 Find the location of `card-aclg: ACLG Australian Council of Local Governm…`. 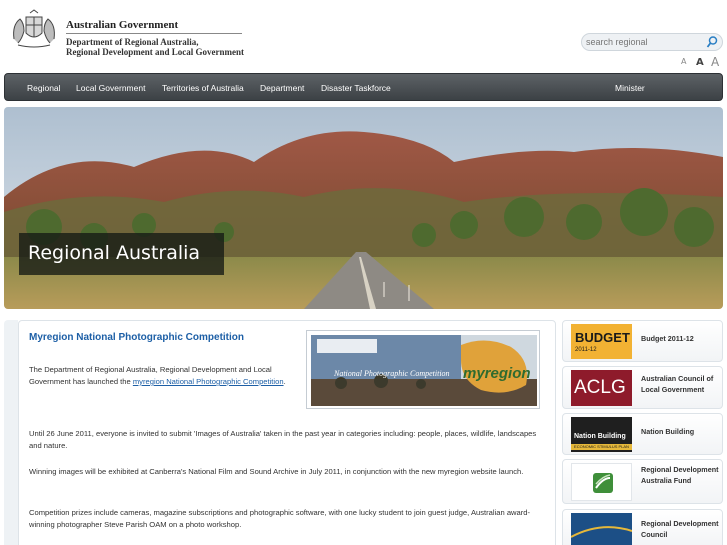

card-aclg: ACLG Australian Council of Local Governm… is located at coordinates (642, 387).